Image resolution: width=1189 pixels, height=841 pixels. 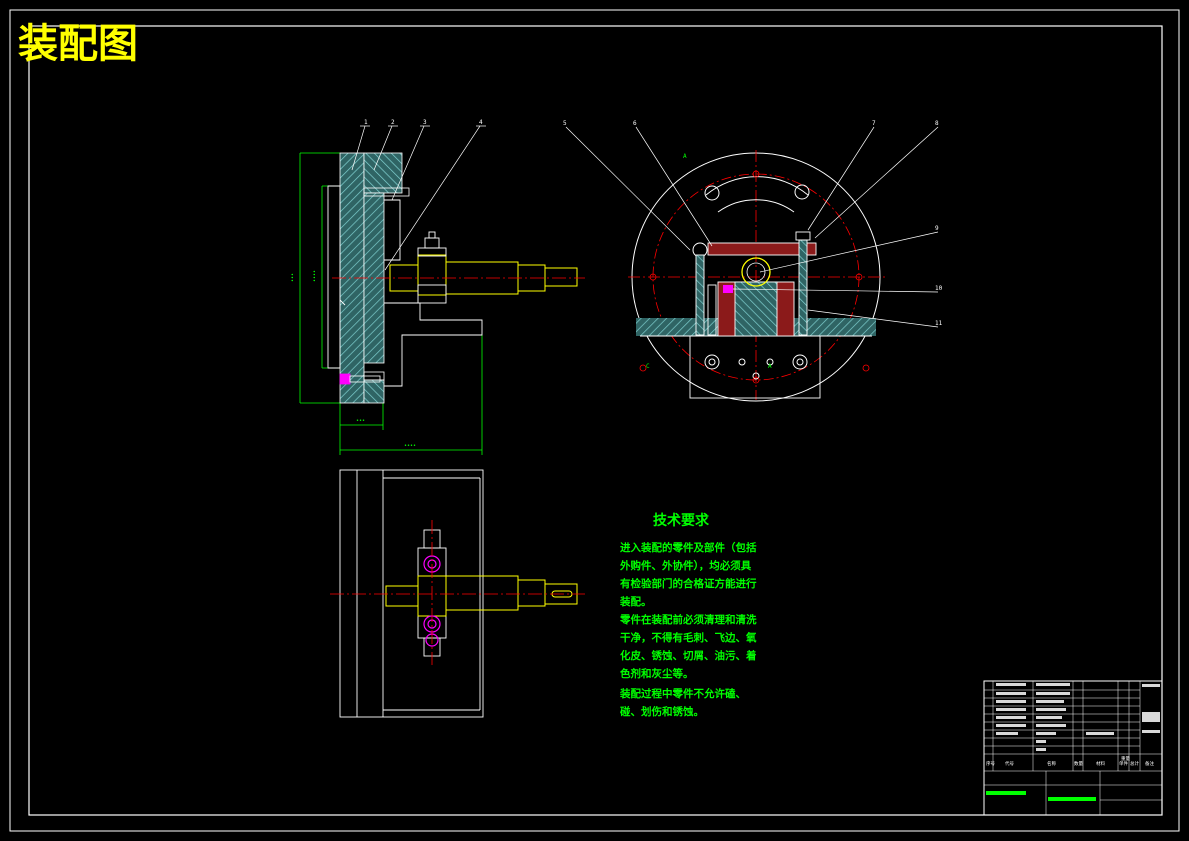 I want to click on balloon-7: 7, so click(x=874, y=123).